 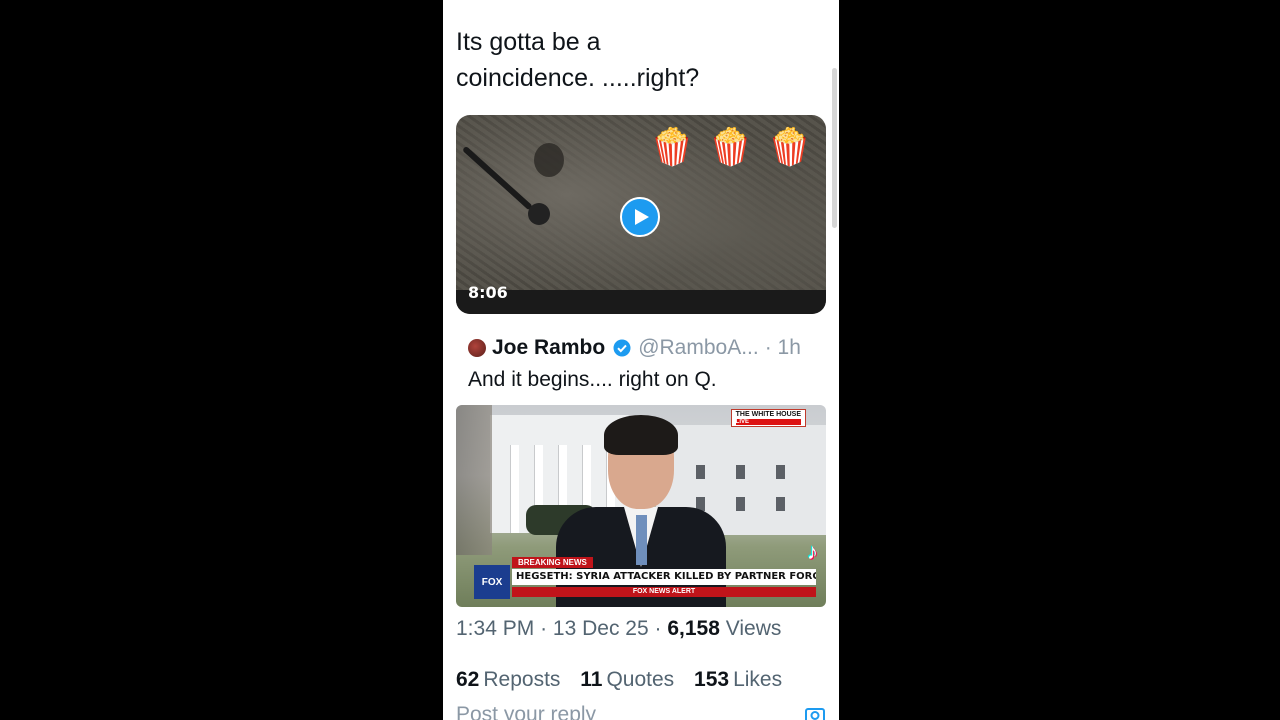 What do you see at coordinates (834, 148) in the screenshot?
I see `scrollbar` at bounding box center [834, 148].